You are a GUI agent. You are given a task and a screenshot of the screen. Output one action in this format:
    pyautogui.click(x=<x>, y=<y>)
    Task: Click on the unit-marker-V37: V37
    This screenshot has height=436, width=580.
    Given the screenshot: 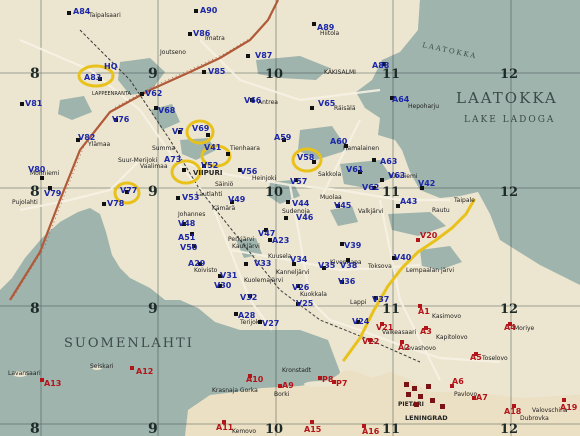 What is the action you would take?
    pyautogui.click(x=380, y=299)
    